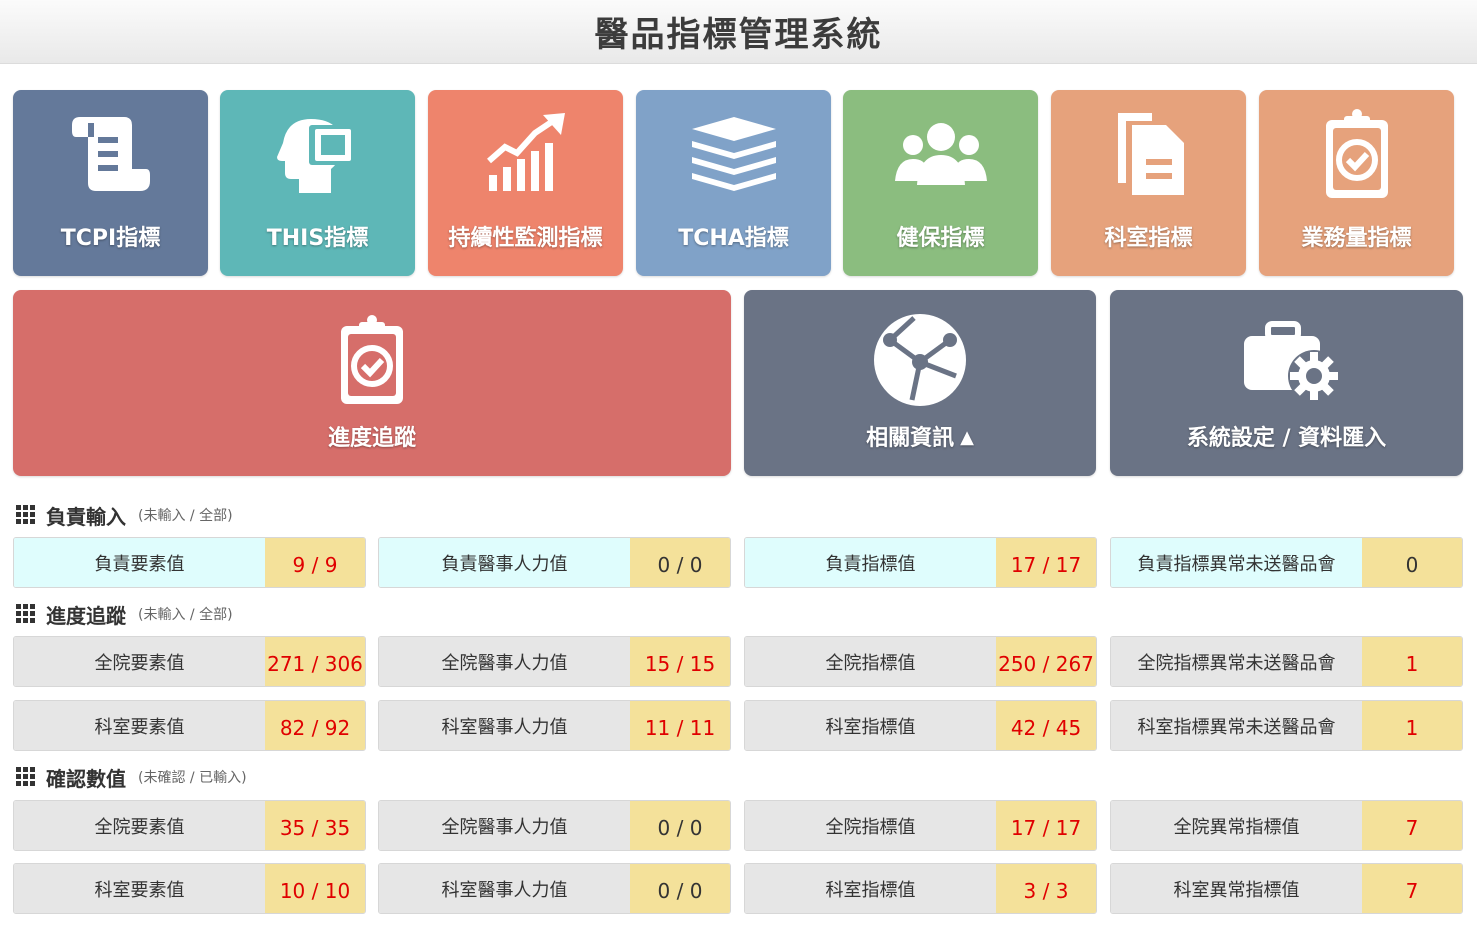  I want to click on stat-name: 負責醫事人力值, so click(504, 562).